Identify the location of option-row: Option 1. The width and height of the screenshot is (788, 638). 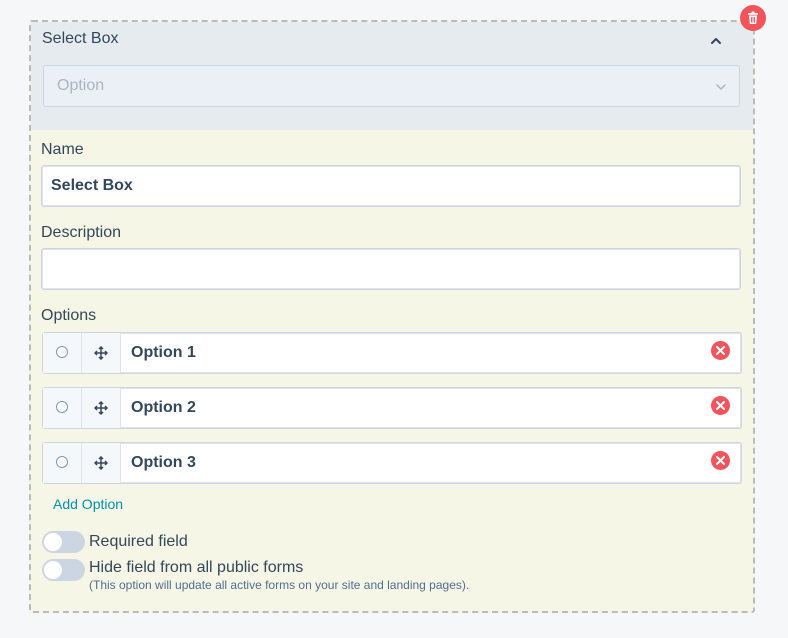
(392, 353).